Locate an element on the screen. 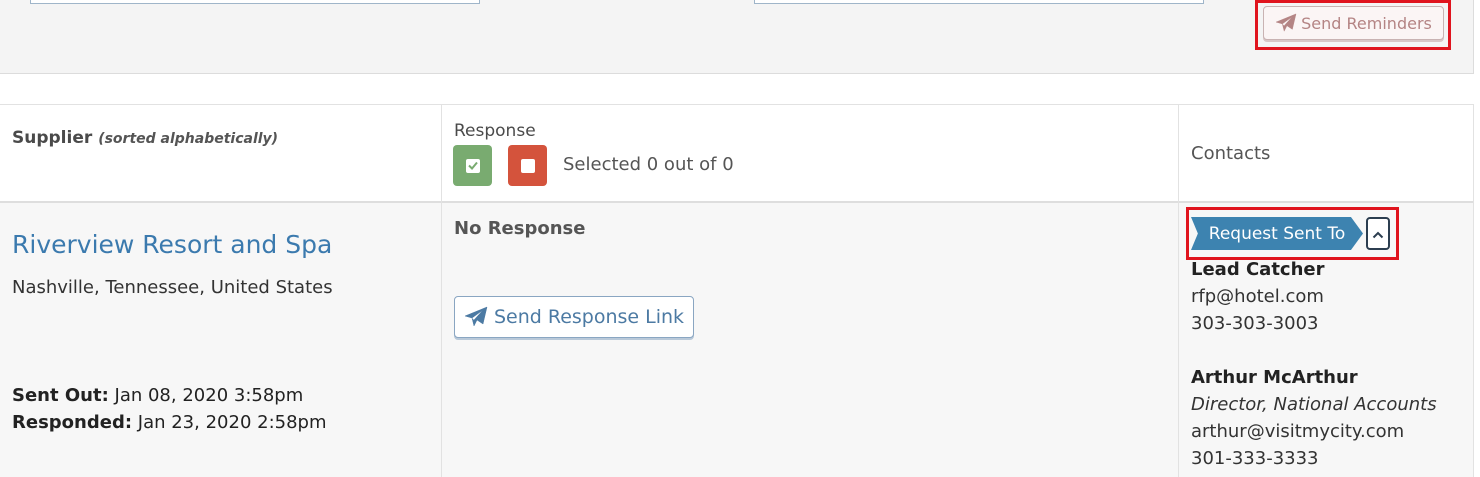 The height and width of the screenshot is (477, 1480). checkbox-checked-icon is located at coordinates (472, 165).